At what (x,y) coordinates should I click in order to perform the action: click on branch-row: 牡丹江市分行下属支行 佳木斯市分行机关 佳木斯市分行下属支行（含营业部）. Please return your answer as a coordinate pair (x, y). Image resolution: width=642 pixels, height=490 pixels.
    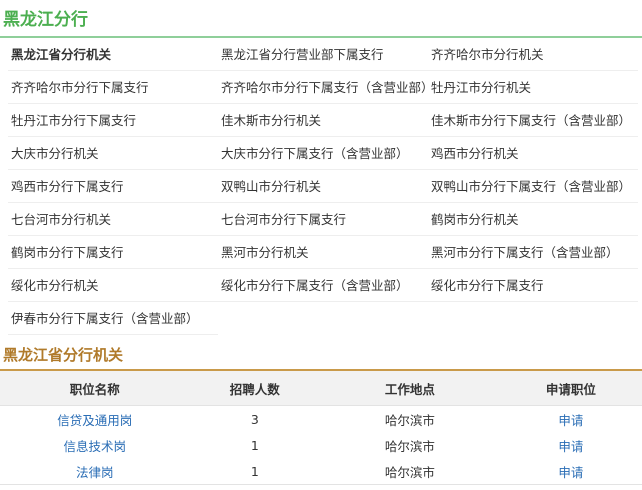
    Looking at the image, I should click on (324, 120).